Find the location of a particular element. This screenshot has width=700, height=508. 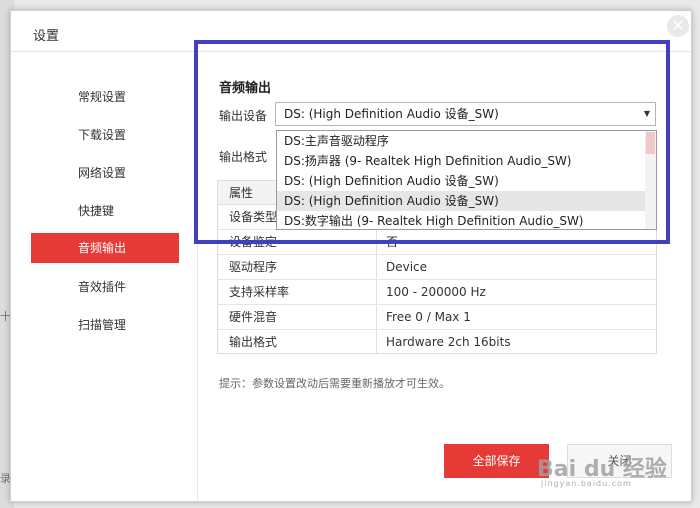

dialog-title: 设置 is located at coordinates (46, 36).